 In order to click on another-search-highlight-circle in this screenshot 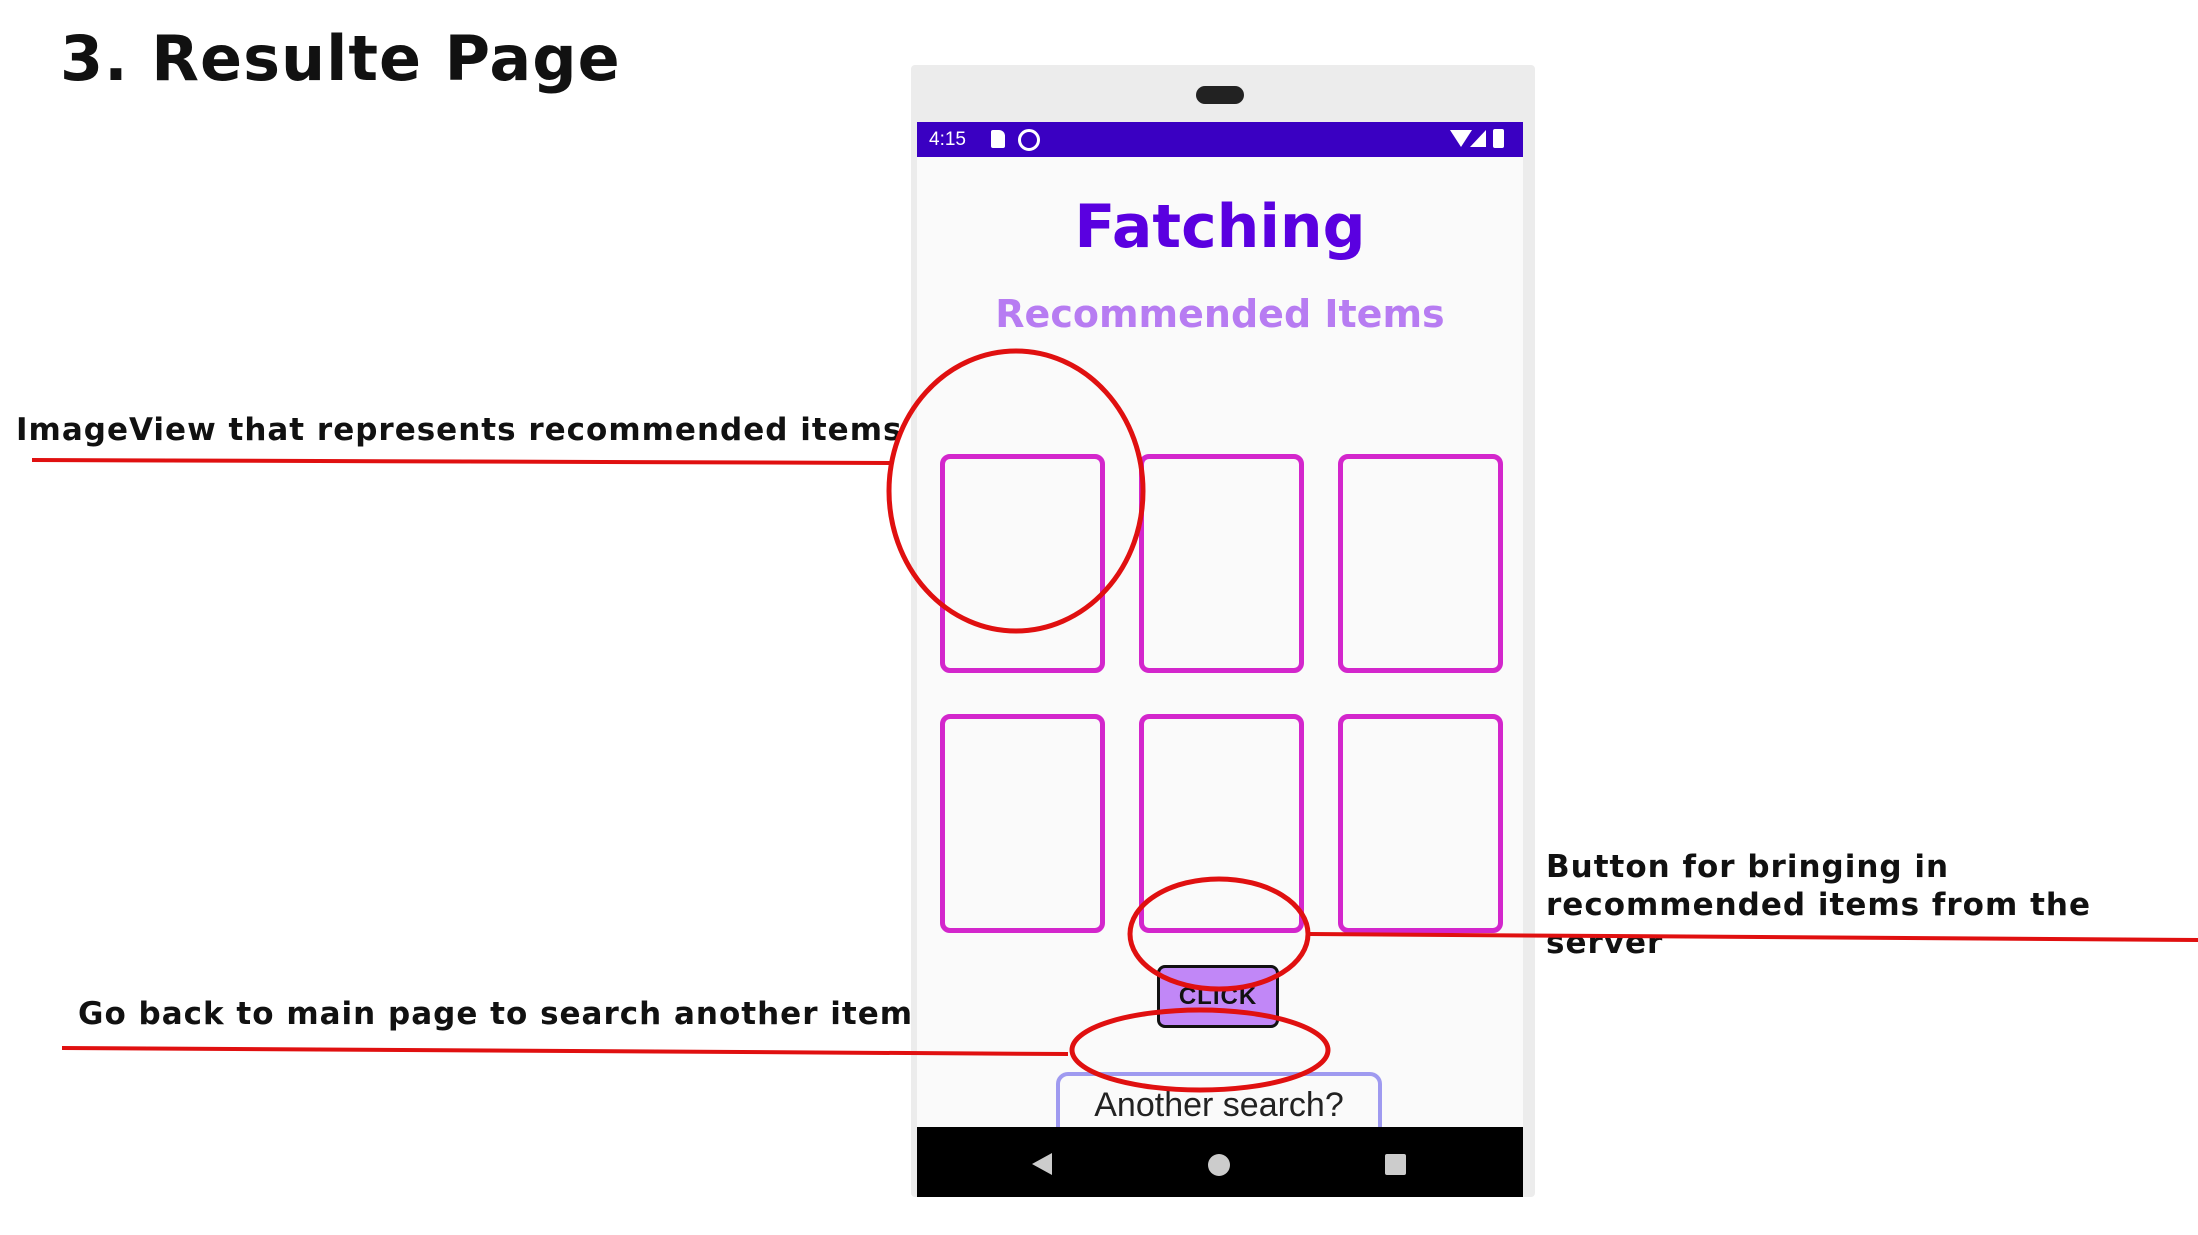, I will do `click(1200, 1050)`.